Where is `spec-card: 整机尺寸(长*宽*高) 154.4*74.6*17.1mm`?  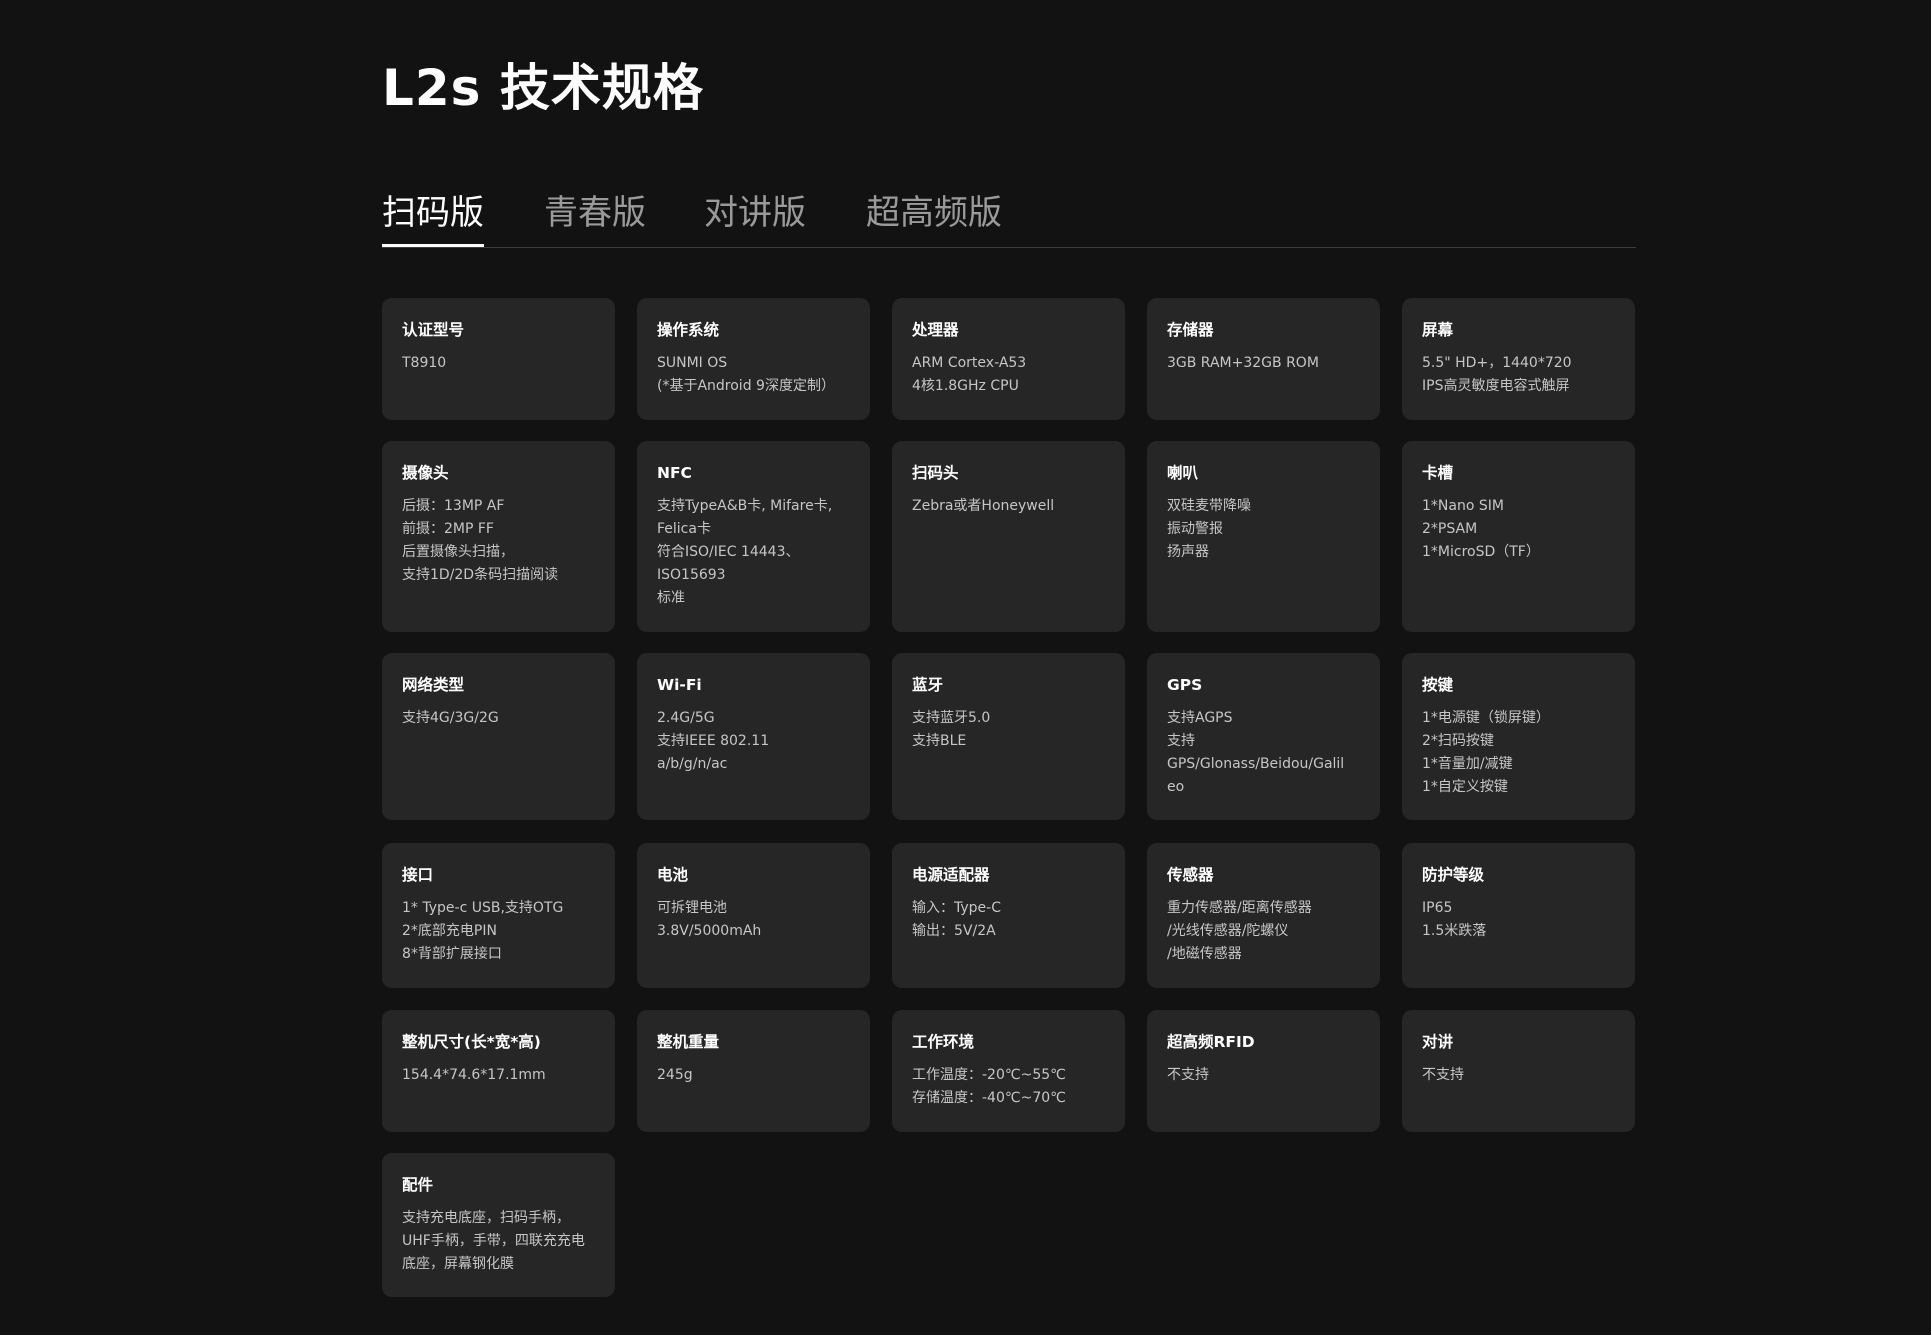
spec-card: 整机尺寸(长*宽*高) 154.4*74.6*17.1mm is located at coordinates (498, 1071).